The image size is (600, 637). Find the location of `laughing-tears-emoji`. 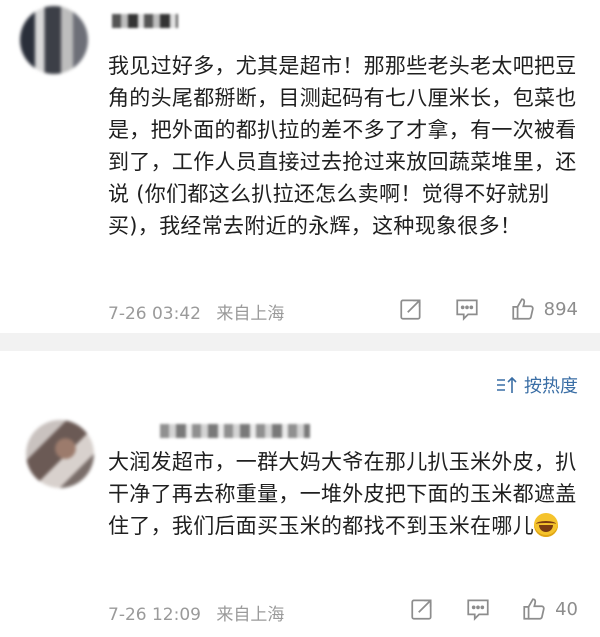

laughing-tears-emoji is located at coordinates (546, 525).